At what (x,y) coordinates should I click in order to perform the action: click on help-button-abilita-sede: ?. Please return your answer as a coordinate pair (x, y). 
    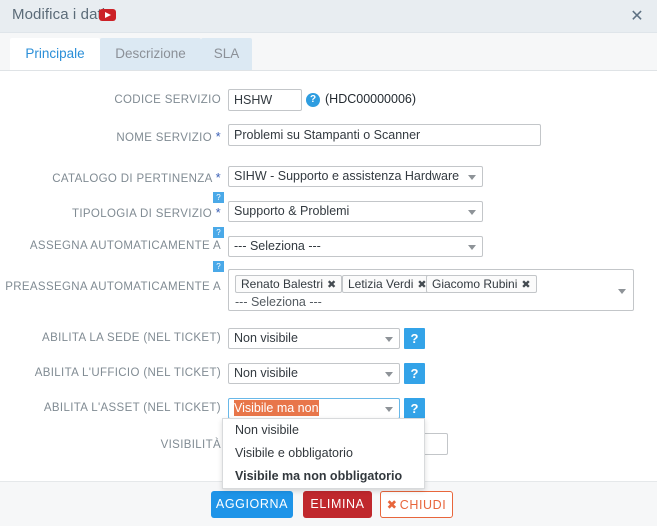
    Looking at the image, I should click on (414, 338).